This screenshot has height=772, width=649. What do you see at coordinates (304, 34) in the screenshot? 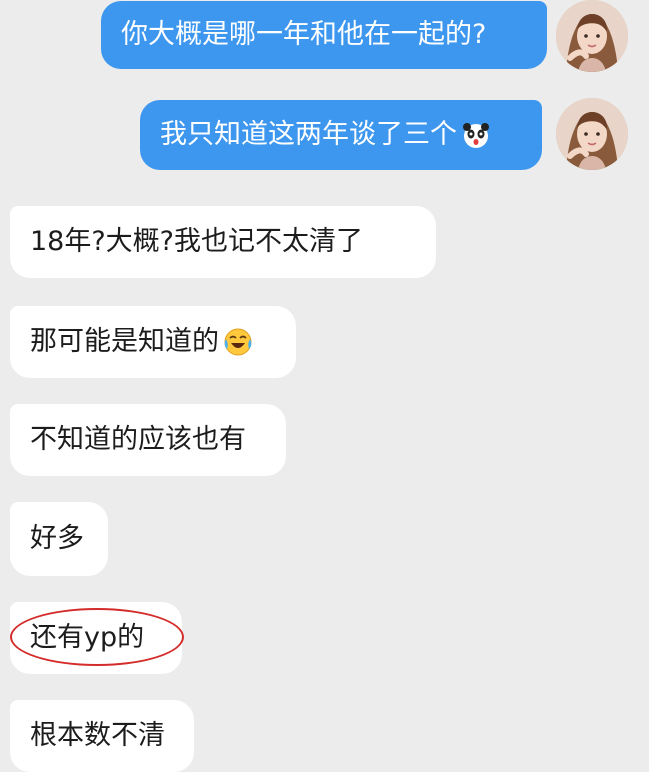
I see `message-text: 你大概是哪一年和他在一起的?` at bounding box center [304, 34].